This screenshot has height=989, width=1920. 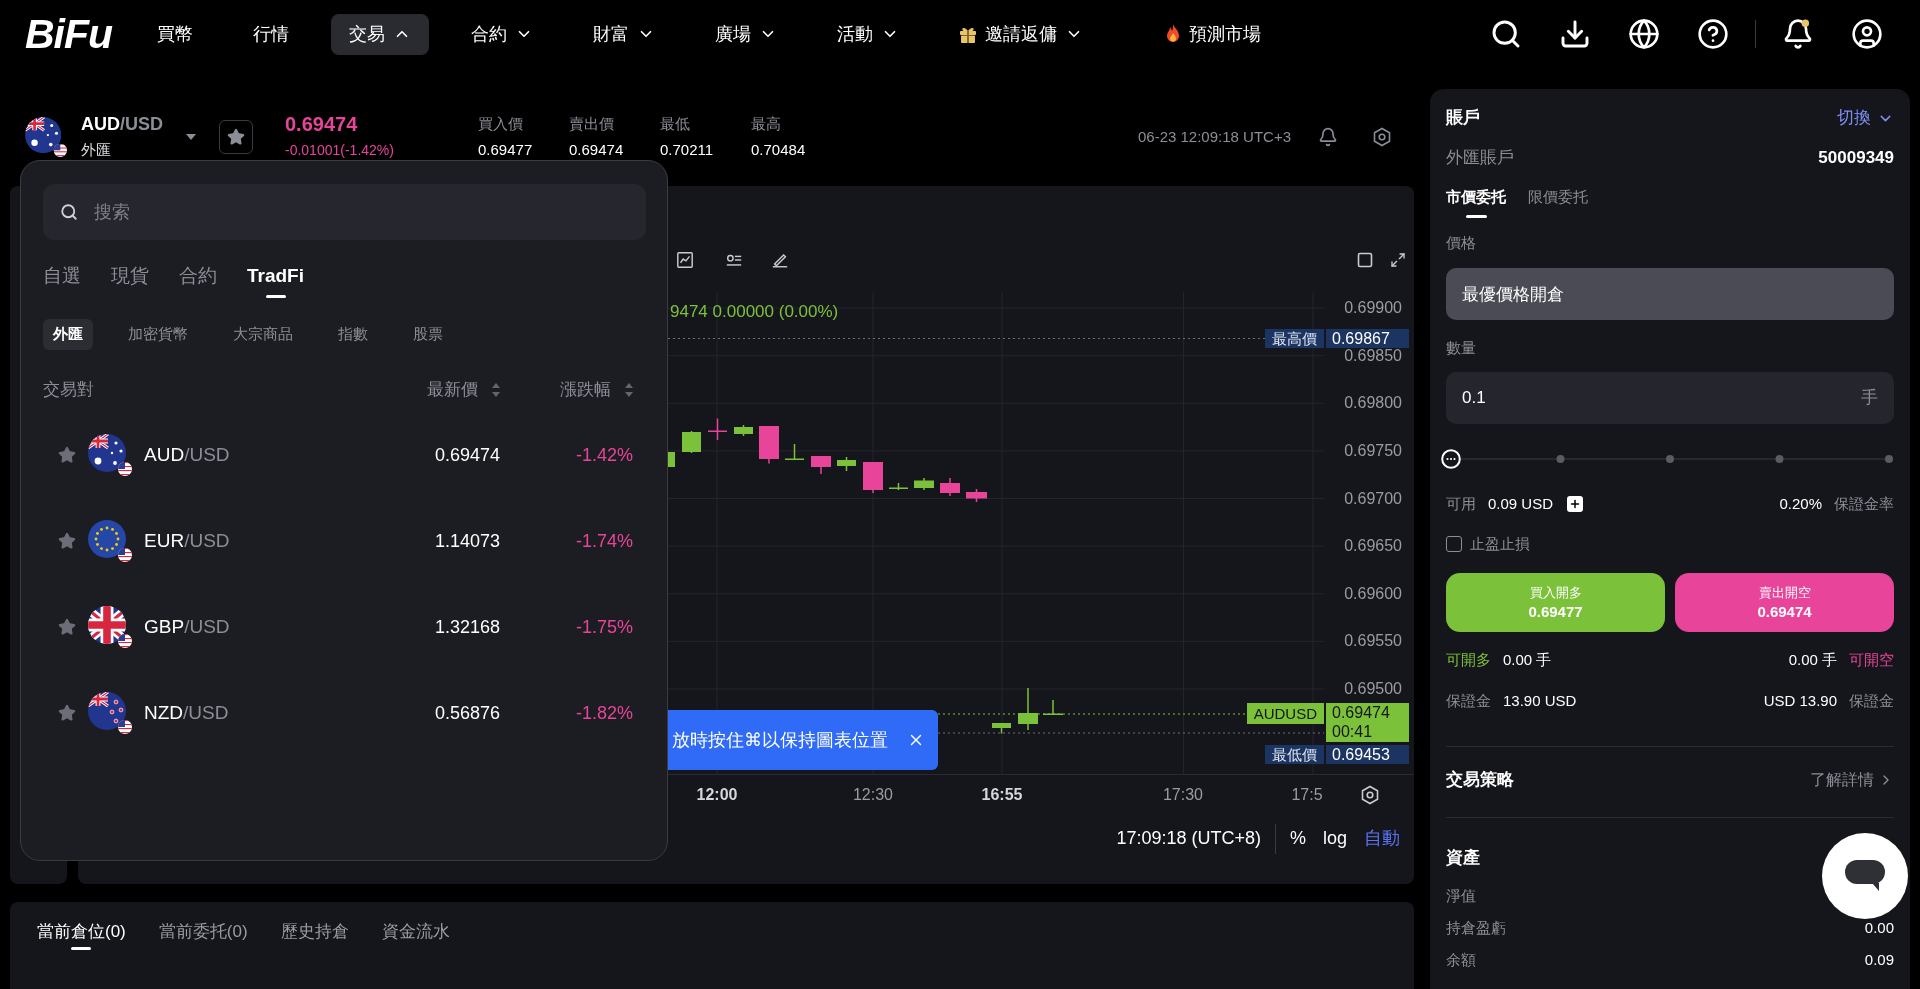 What do you see at coordinates (289, 713) in the screenshot?
I see `pair-name: NZD/USD` at bounding box center [289, 713].